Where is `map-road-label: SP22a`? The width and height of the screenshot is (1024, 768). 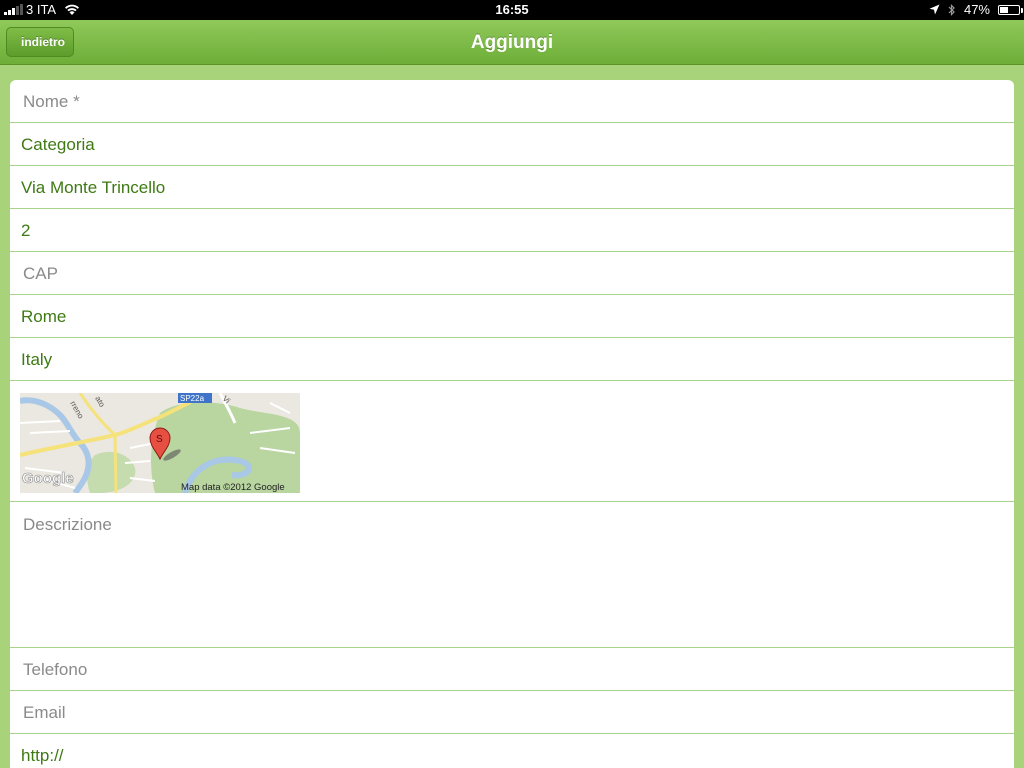
map-road-label: SP22a is located at coordinates (192, 398).